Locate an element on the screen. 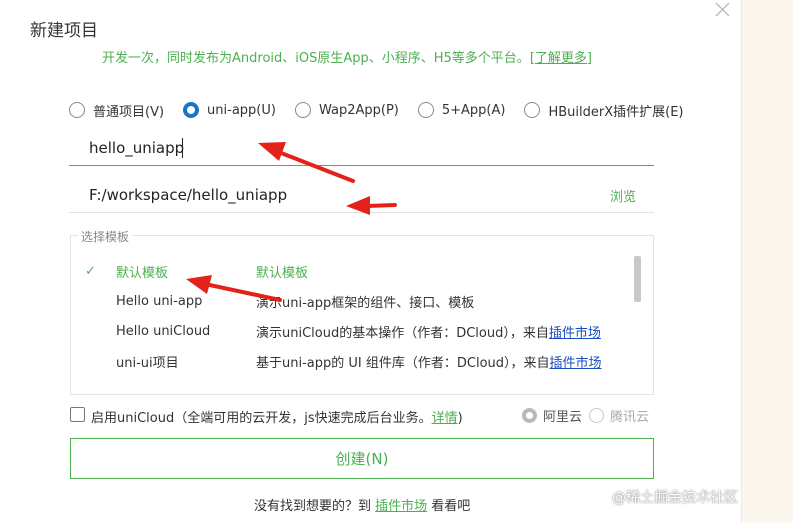 The height and width of the screenshot is (523, 793). footer-suffix: 看看吧 is located at coordinates (449, 506).